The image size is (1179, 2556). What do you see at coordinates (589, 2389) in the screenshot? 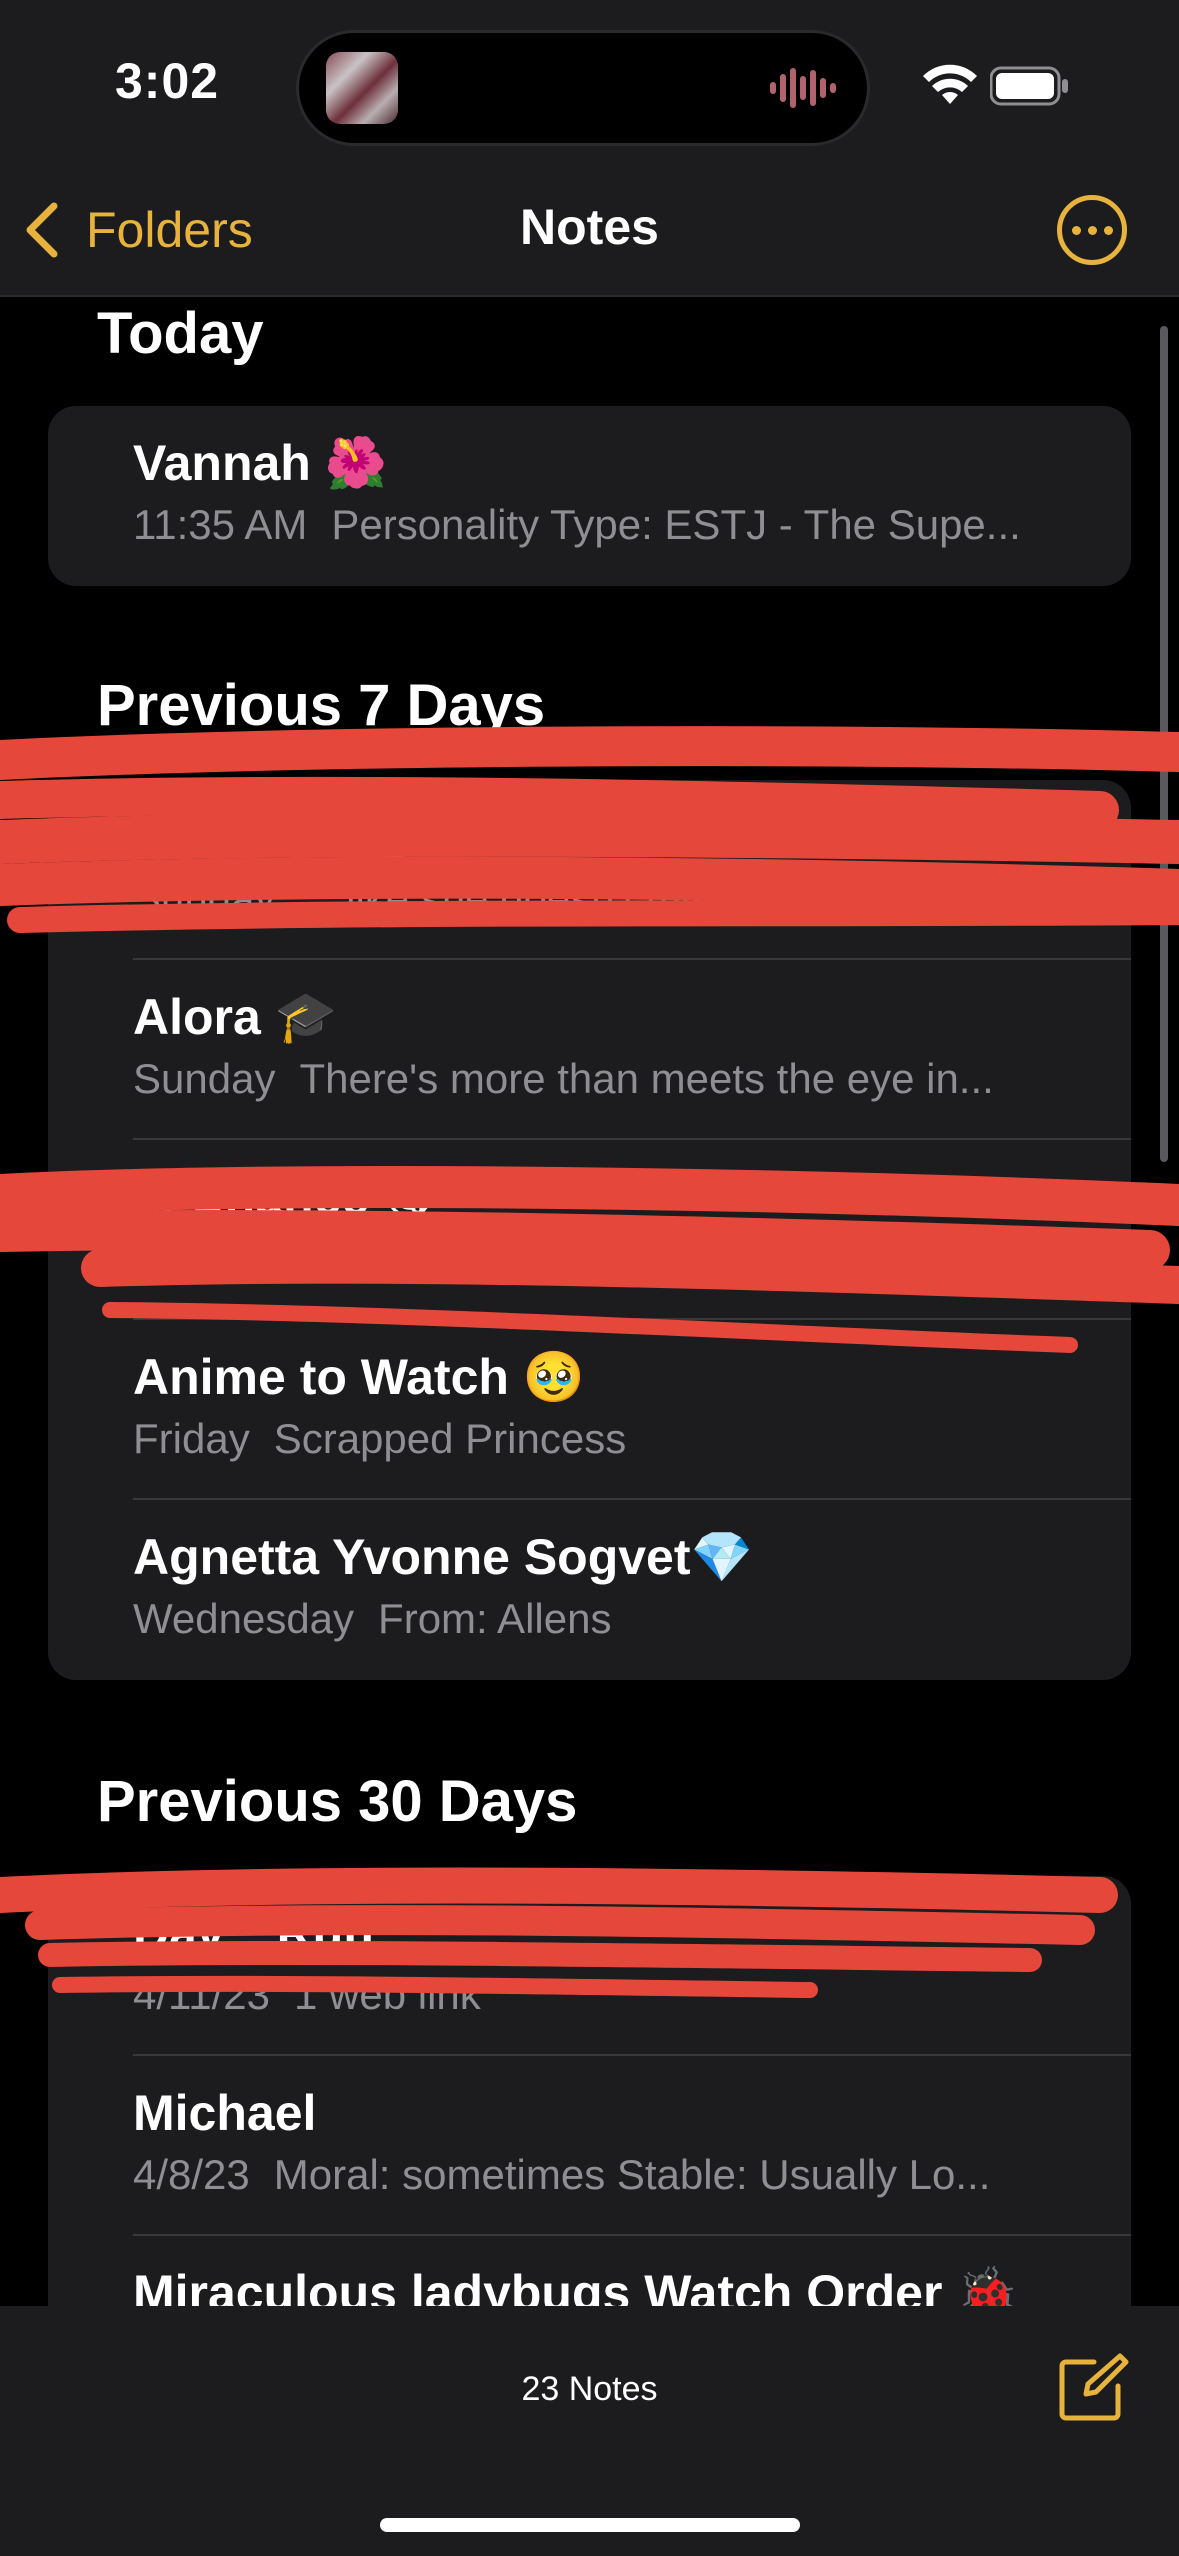
I see `notes-count: 23 Notes` at bounding box center [589, 2389].